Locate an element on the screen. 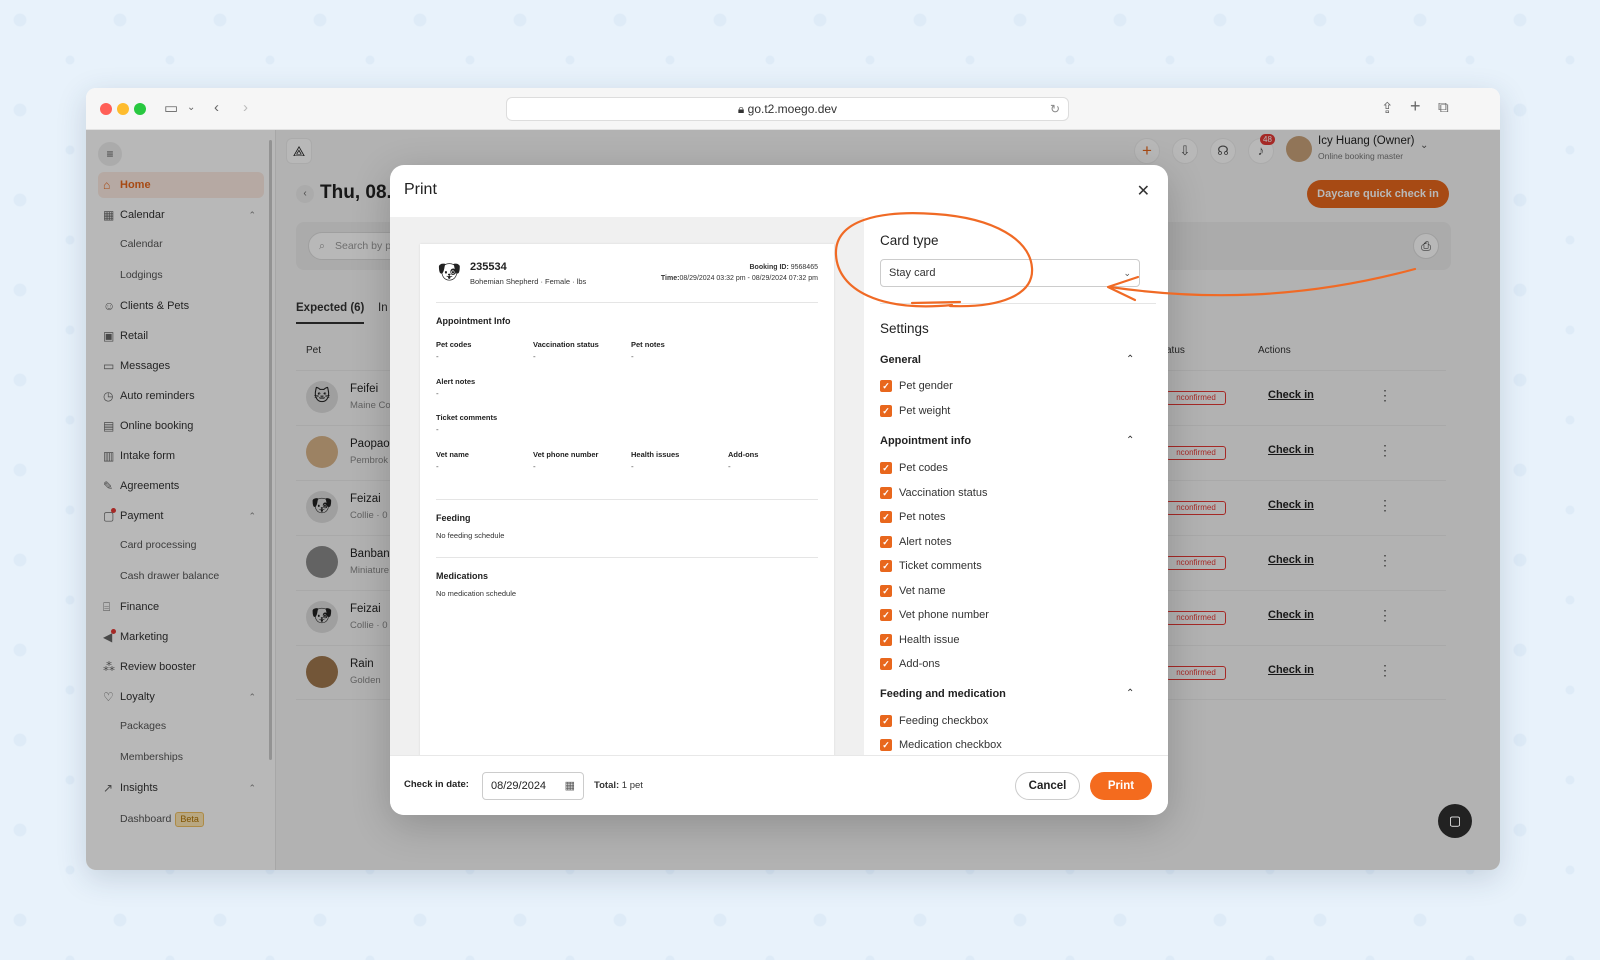  close-window-icon is located at coordinates (106, 109).